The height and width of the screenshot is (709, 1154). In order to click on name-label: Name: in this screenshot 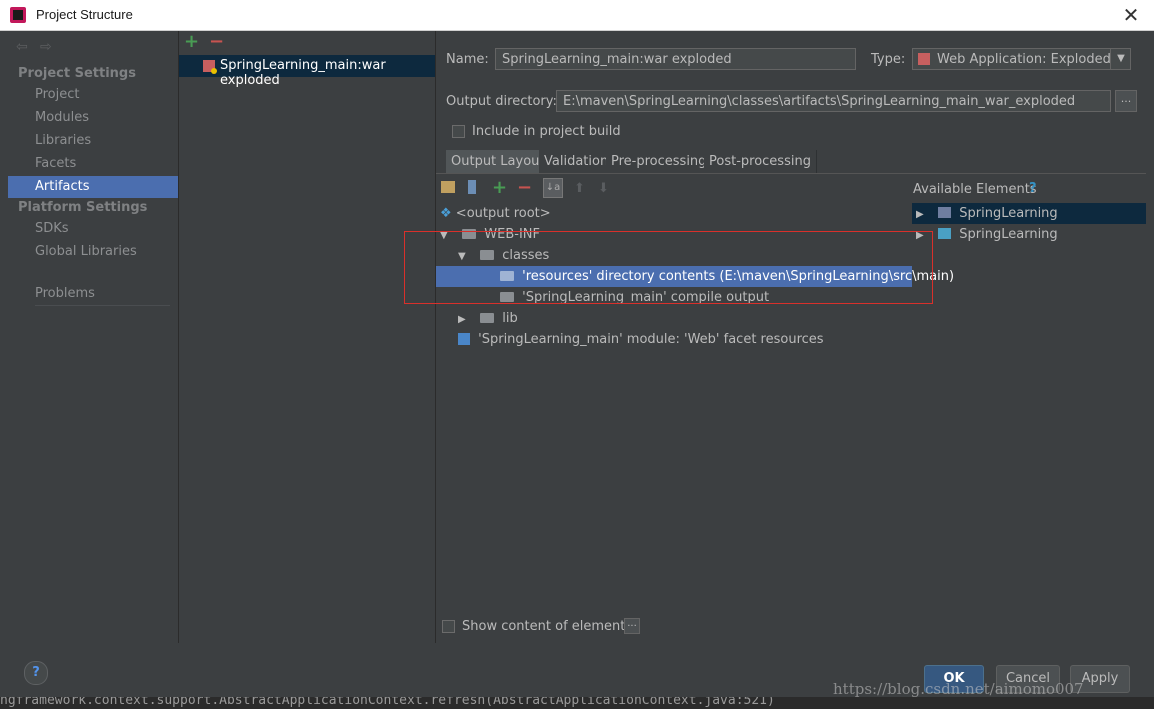, I will do `click(467, 59)`.